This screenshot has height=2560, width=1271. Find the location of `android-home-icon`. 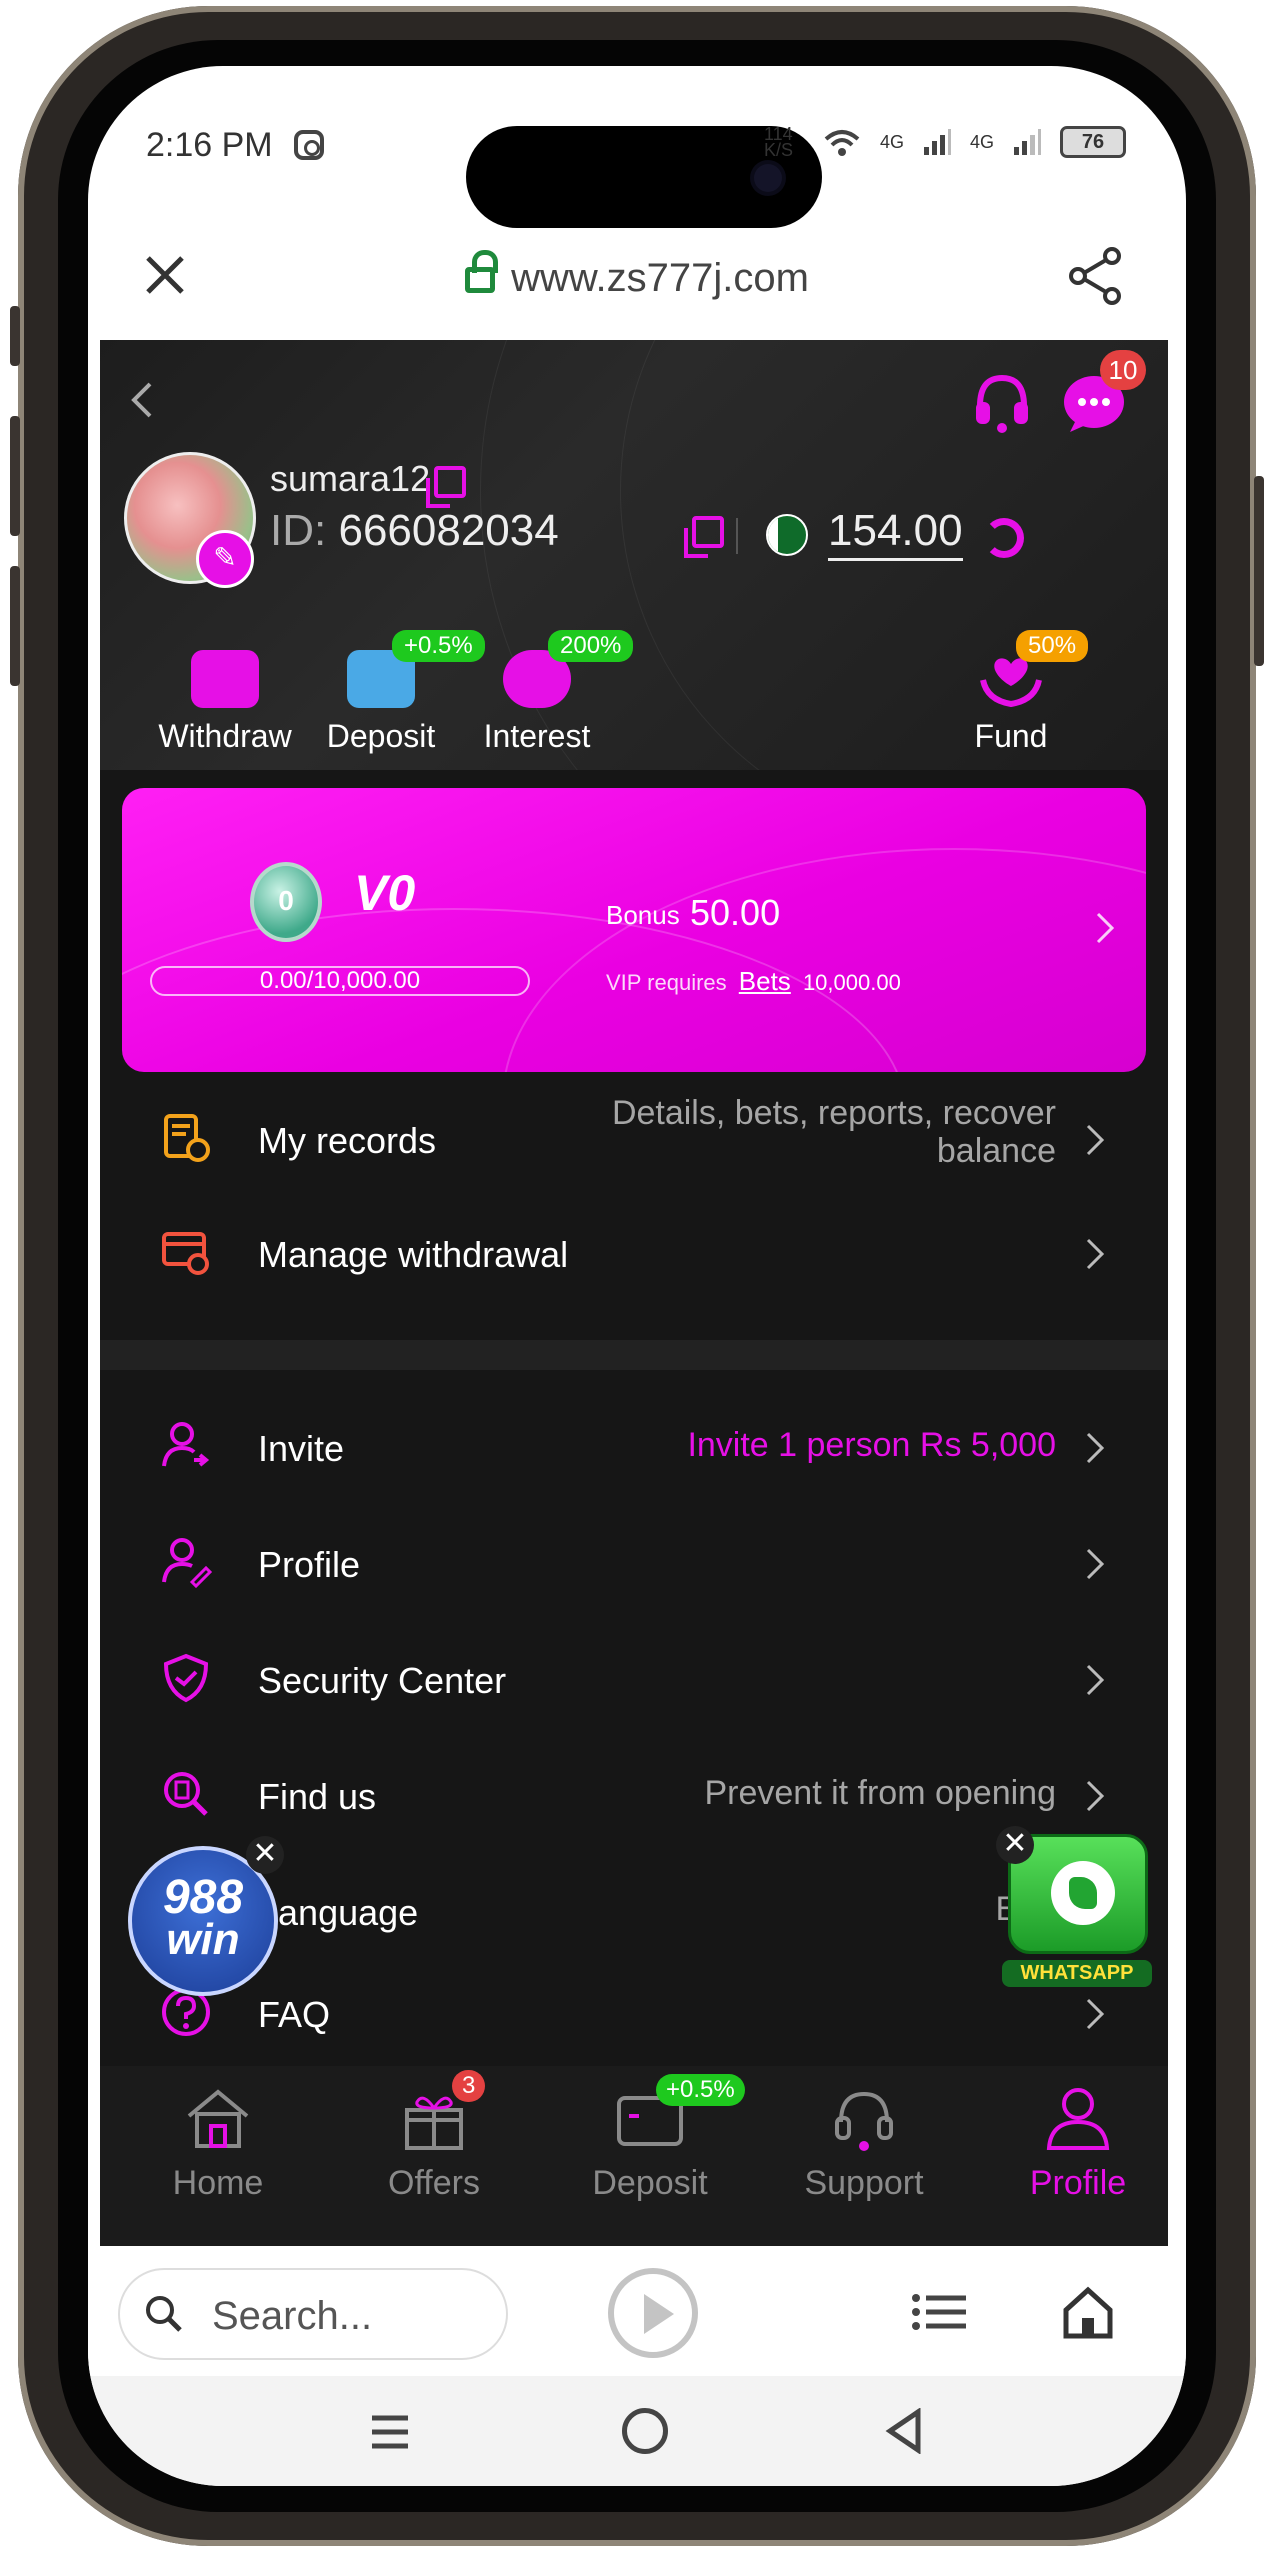

android-home-icon is located at coordinates (645, 2431).